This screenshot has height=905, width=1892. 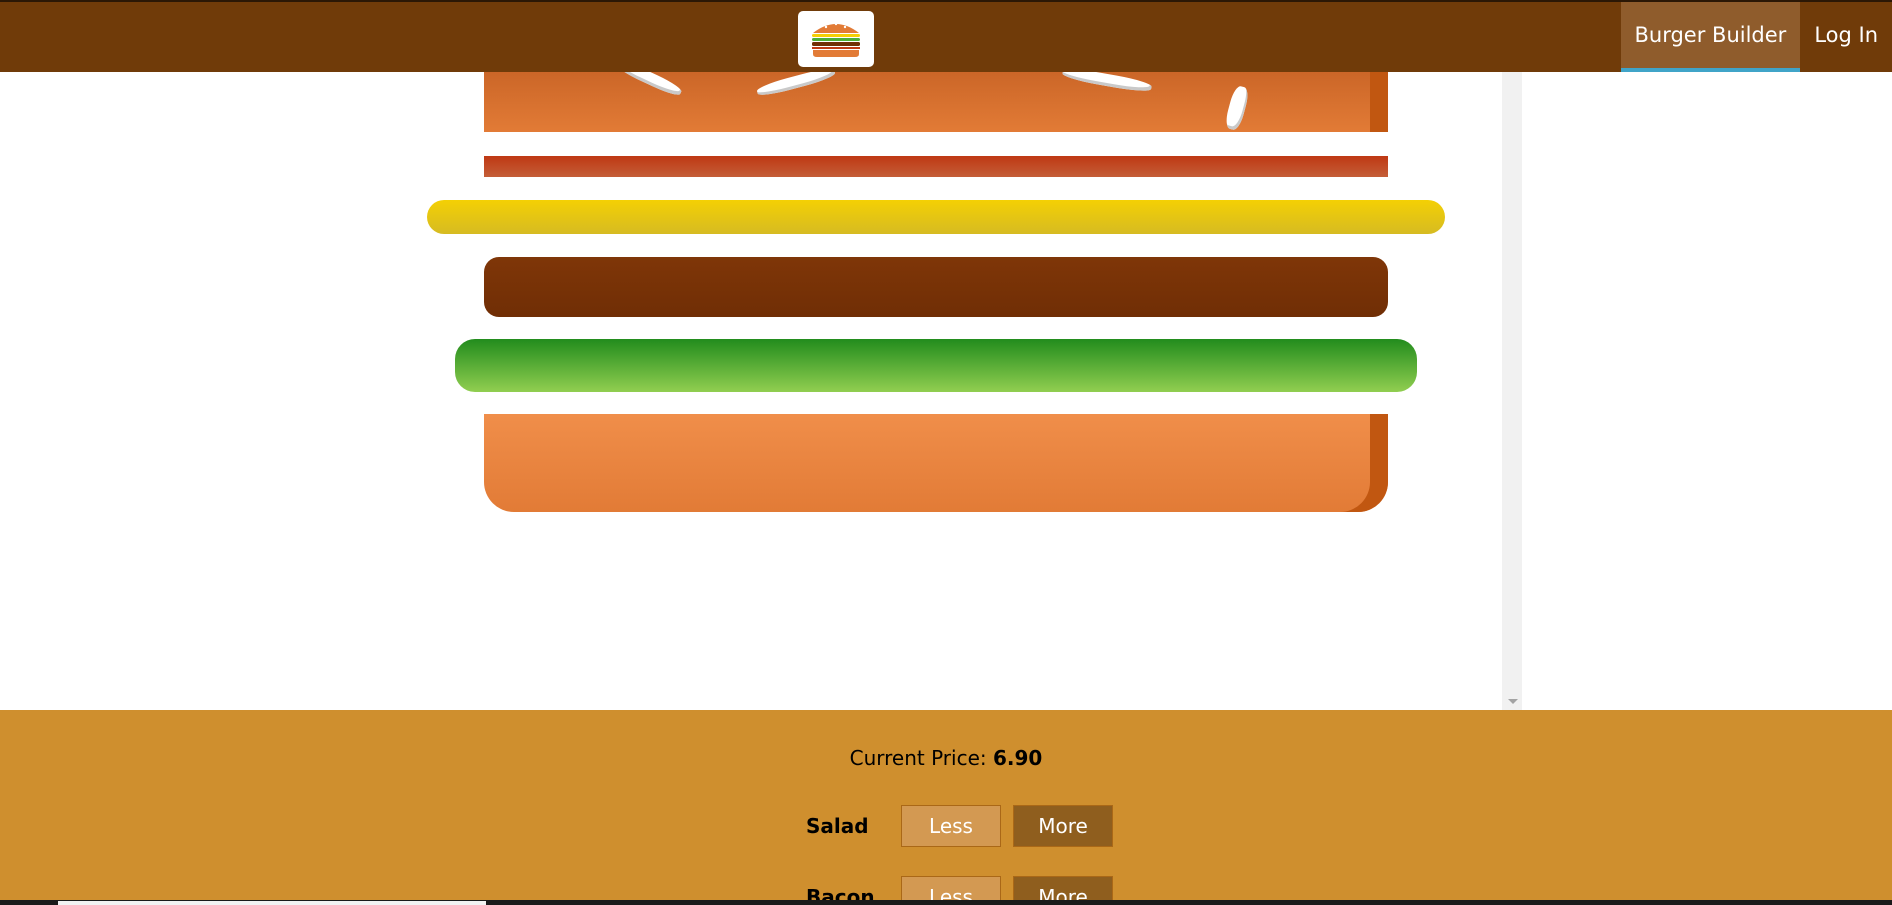 What do you see at coordinates (936, 217) in the screenshot?
I see `ingredient-cheese` at bounding box center [936, 217].